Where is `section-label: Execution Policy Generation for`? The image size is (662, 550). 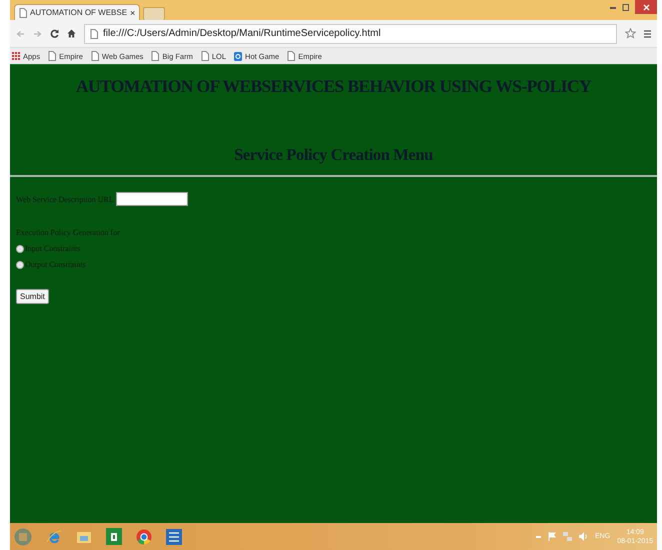 section-label: Execution Policy Generation for is located at coordinates (68, 232).